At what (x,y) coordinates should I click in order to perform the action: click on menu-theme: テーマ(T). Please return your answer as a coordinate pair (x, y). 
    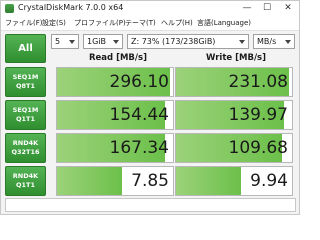
    Looking at the image, I should click on (140, 23).